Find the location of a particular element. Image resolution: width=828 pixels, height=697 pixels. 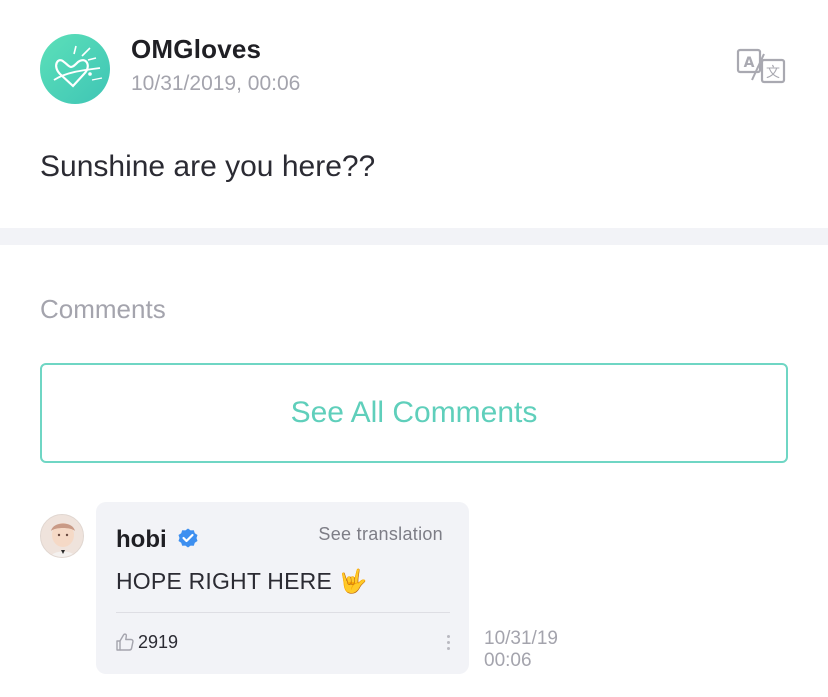

translate-button: A 文 is located at coordinates (762, 66).